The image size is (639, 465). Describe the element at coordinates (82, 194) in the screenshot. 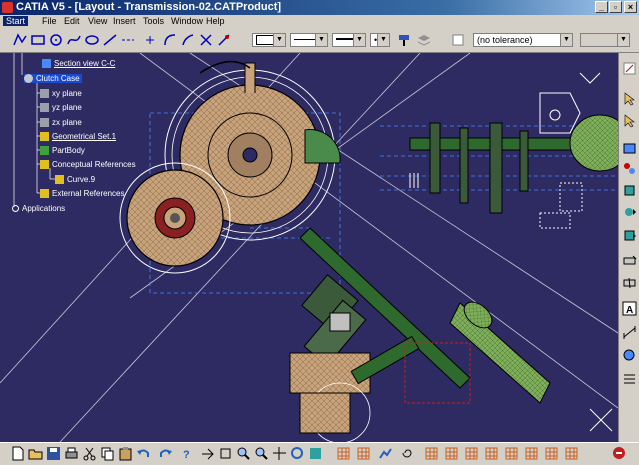

I see `tree-item-external-references: External References` at that location.